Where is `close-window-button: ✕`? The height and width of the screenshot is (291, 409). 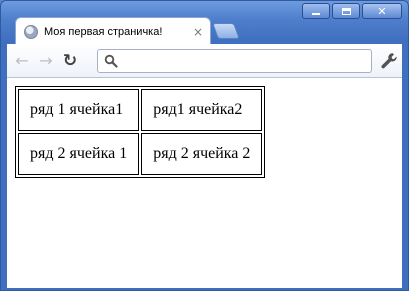
close-window-button: ✕ is located at coordinates (382, 11).